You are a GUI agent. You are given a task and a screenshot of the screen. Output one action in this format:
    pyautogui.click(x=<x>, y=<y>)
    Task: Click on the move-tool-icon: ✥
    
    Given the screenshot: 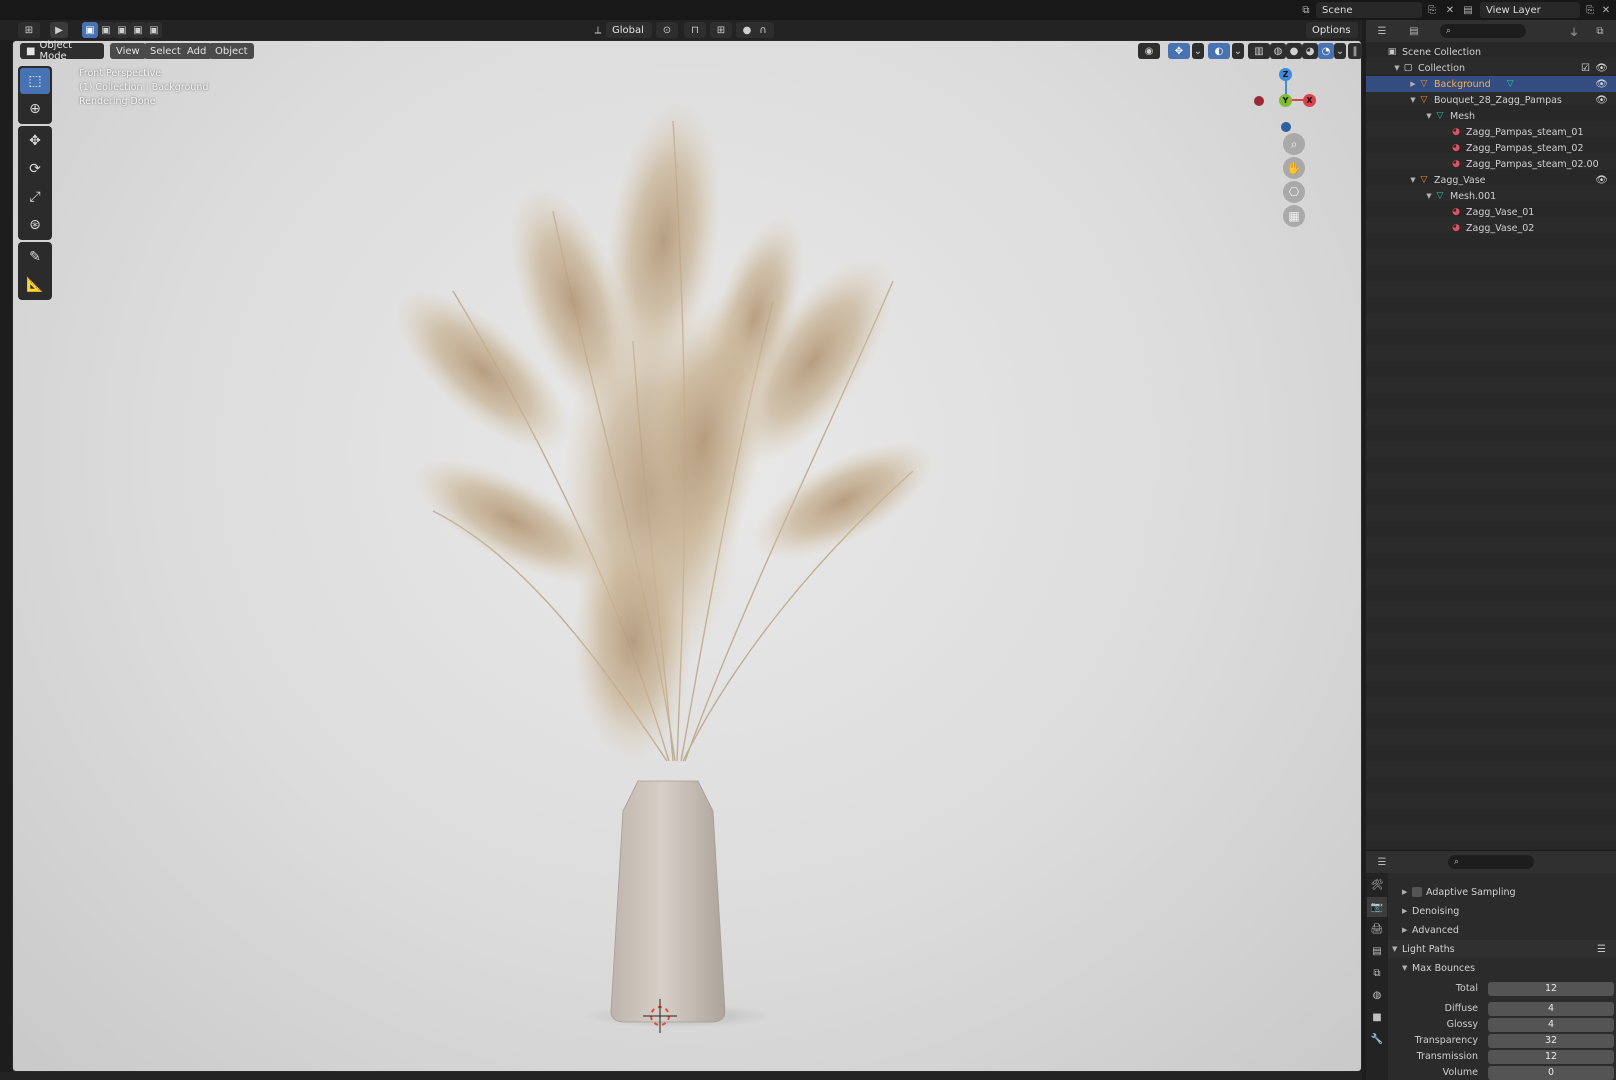 What is the action you would take?
    pyautogui.click(x=35, y=141)
    